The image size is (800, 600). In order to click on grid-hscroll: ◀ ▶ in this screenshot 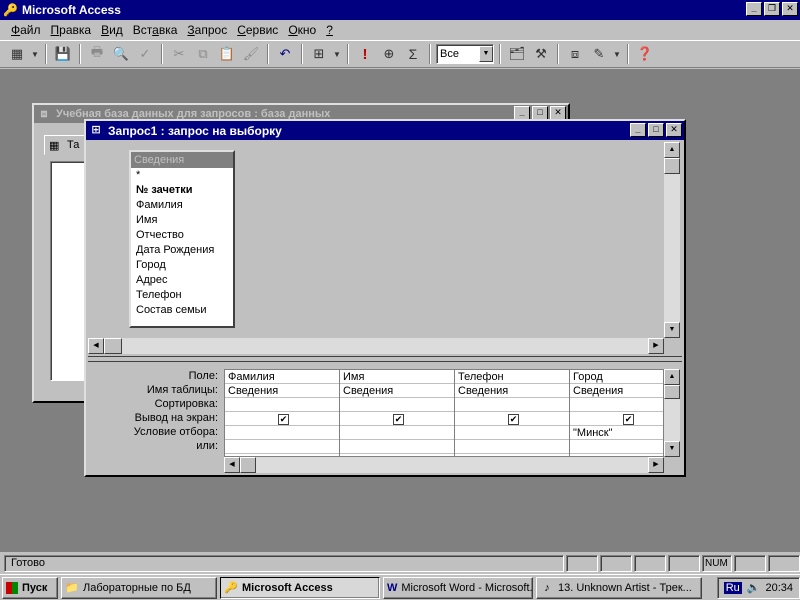, I will do `click(444, 465)`.